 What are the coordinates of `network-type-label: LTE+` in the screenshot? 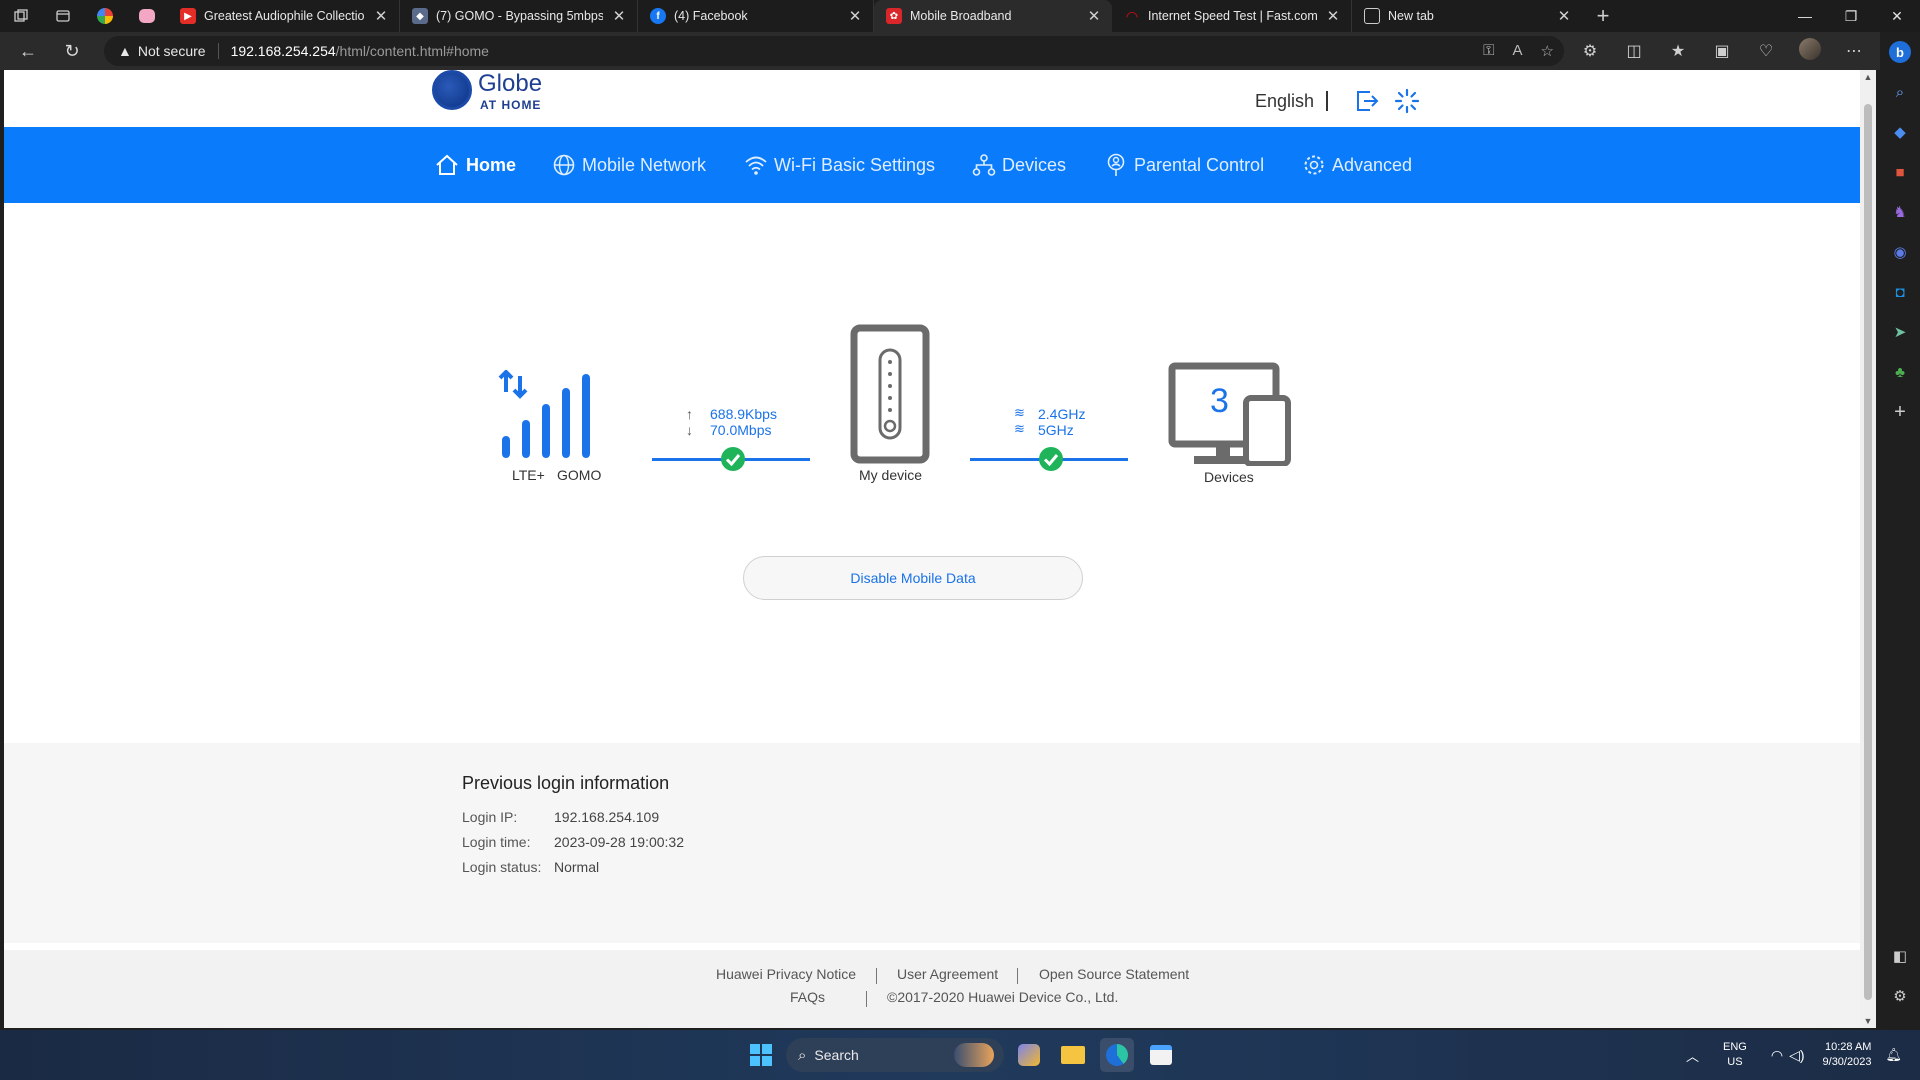 It's located at (528, 475).